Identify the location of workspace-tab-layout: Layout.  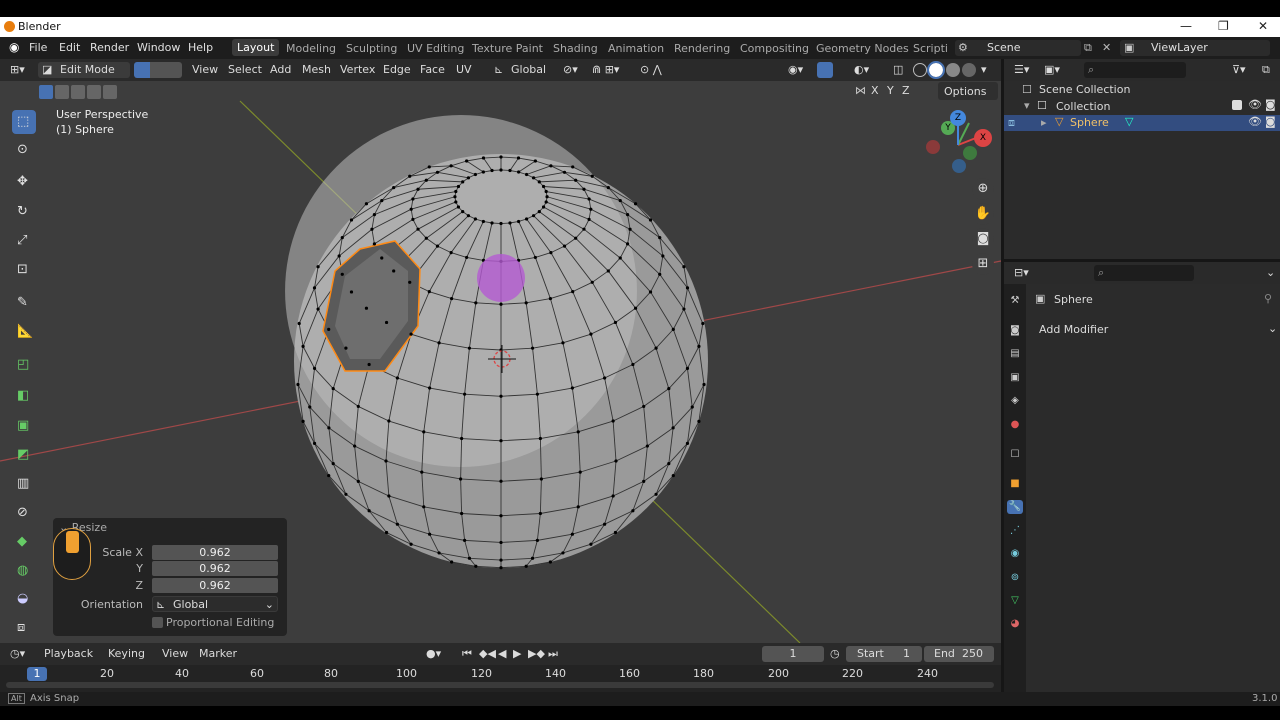
(256, 47).